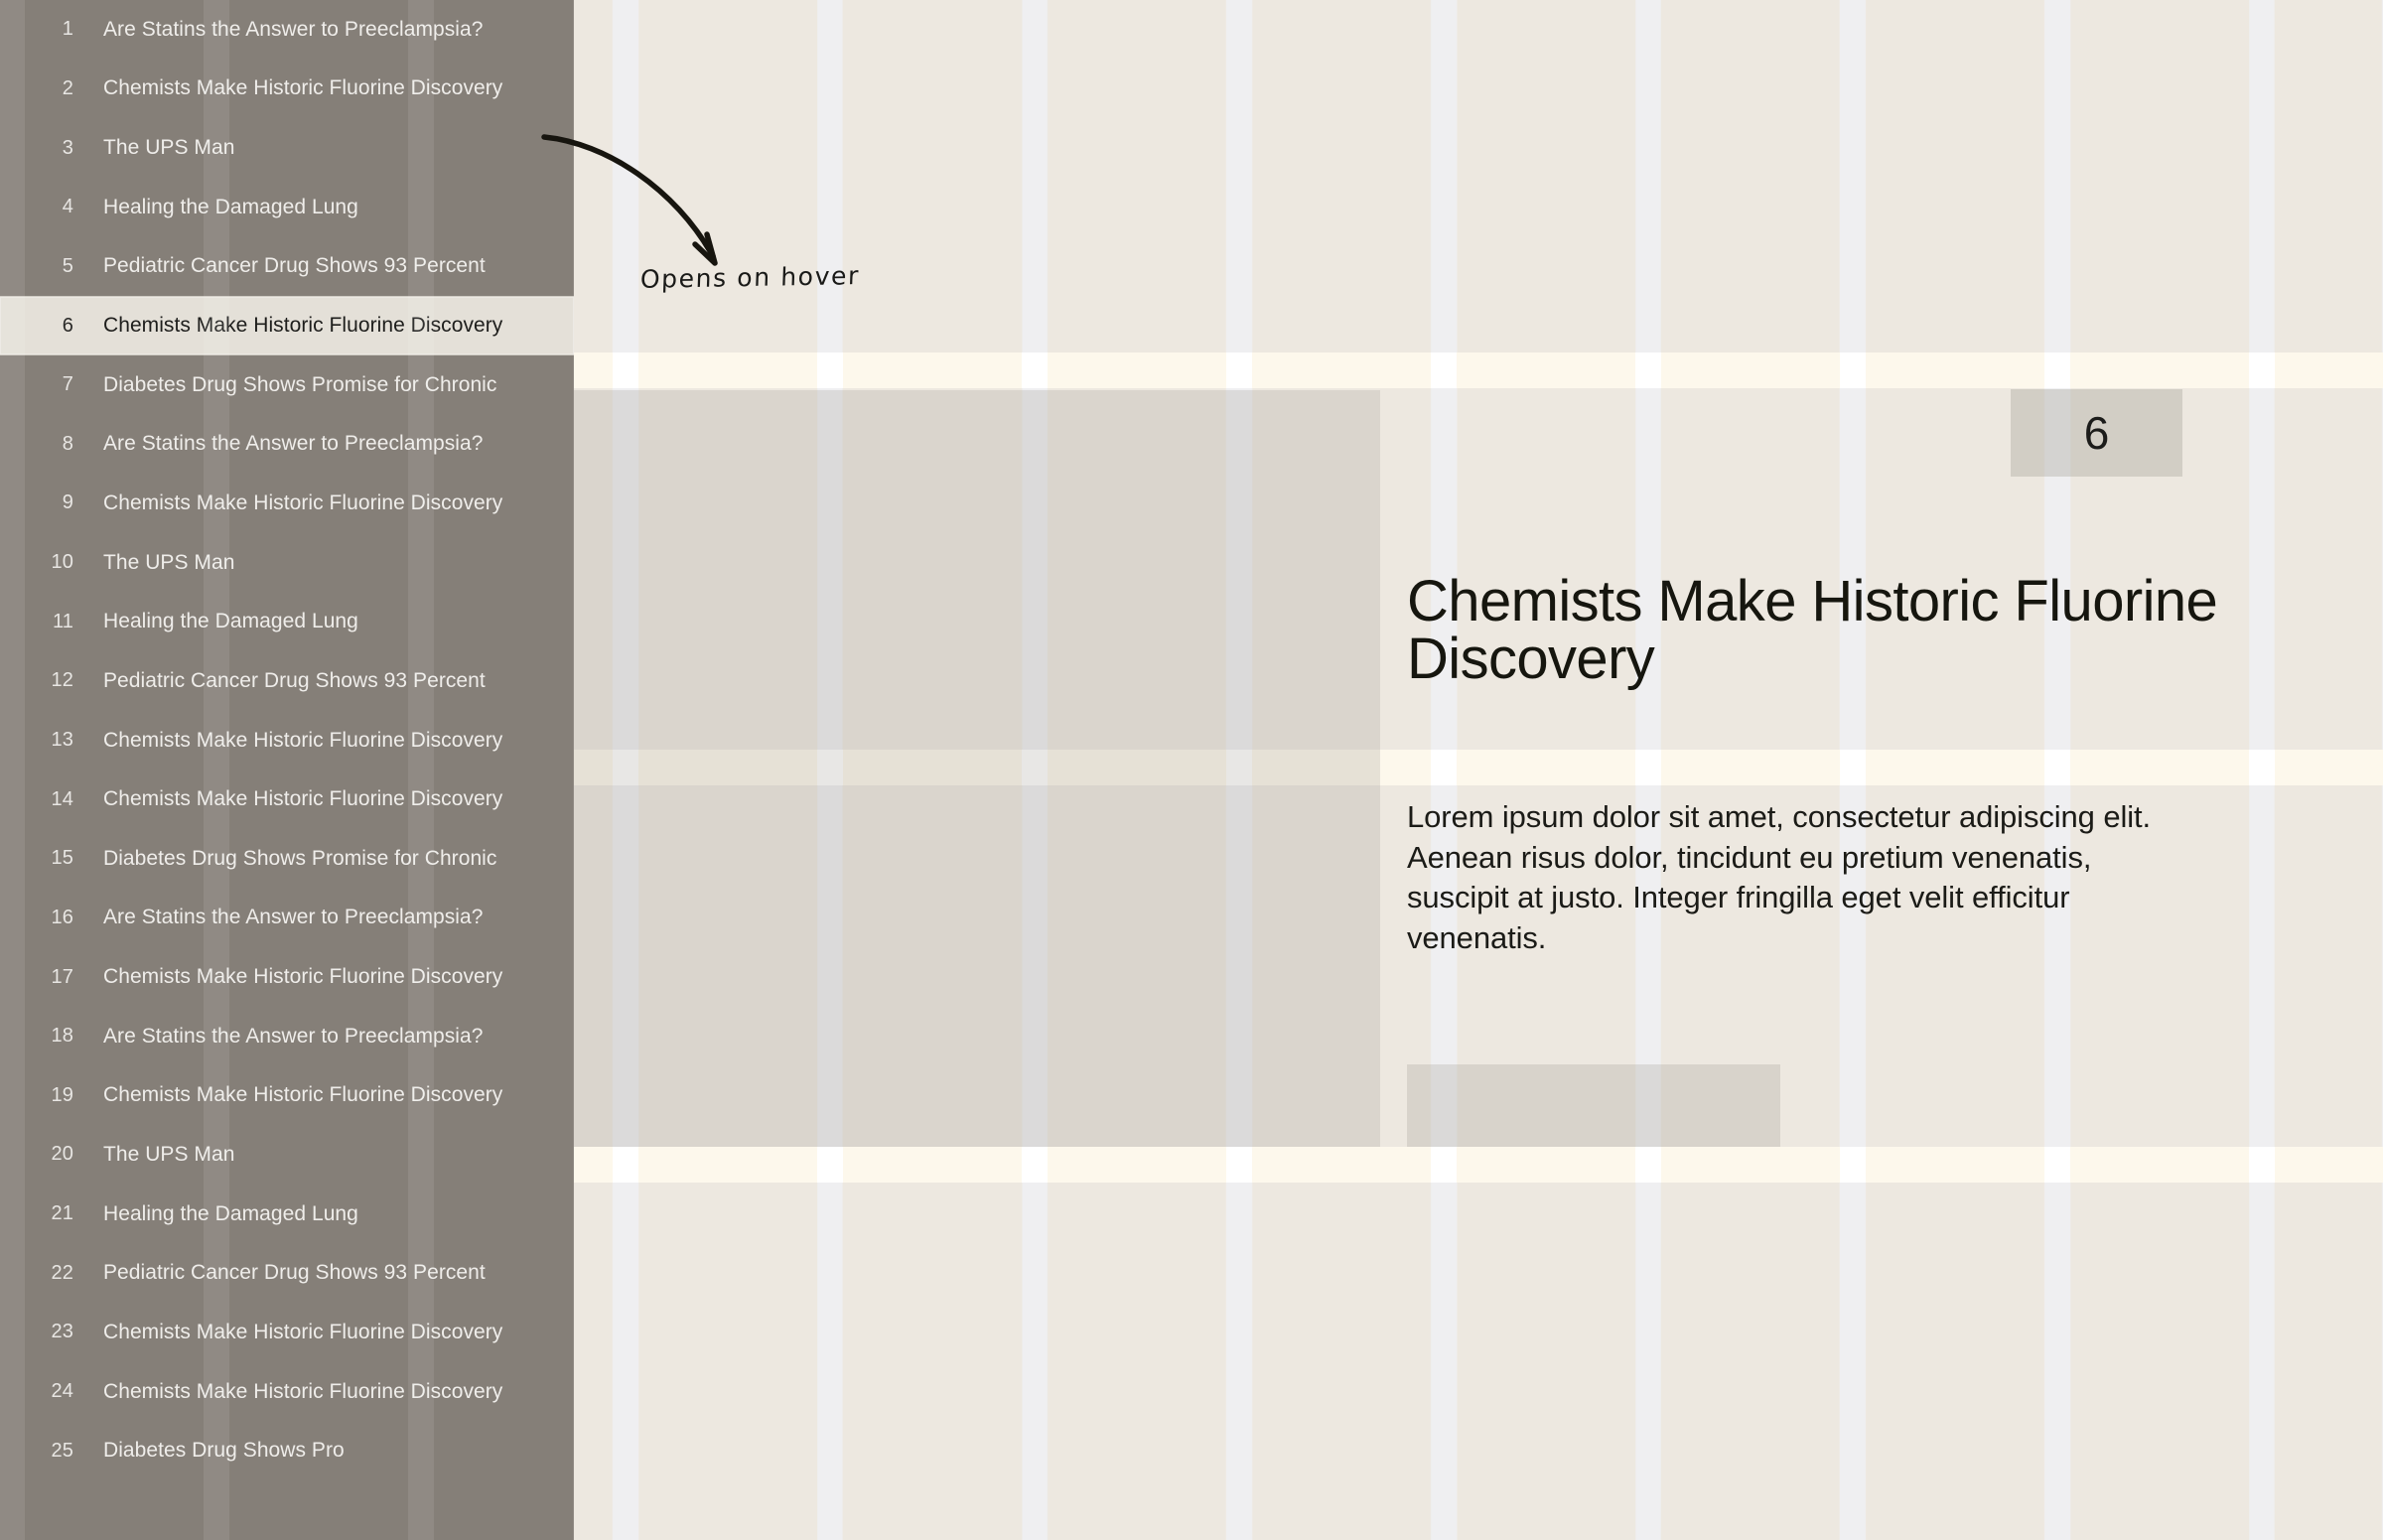 This screenshot has width=2383, height=1540. What do you see at coordinates (224, 1451) in the screenshot?
I see `list-item-title: Diabetes Drug Shows Pro` at bounding box center [224, 1451].